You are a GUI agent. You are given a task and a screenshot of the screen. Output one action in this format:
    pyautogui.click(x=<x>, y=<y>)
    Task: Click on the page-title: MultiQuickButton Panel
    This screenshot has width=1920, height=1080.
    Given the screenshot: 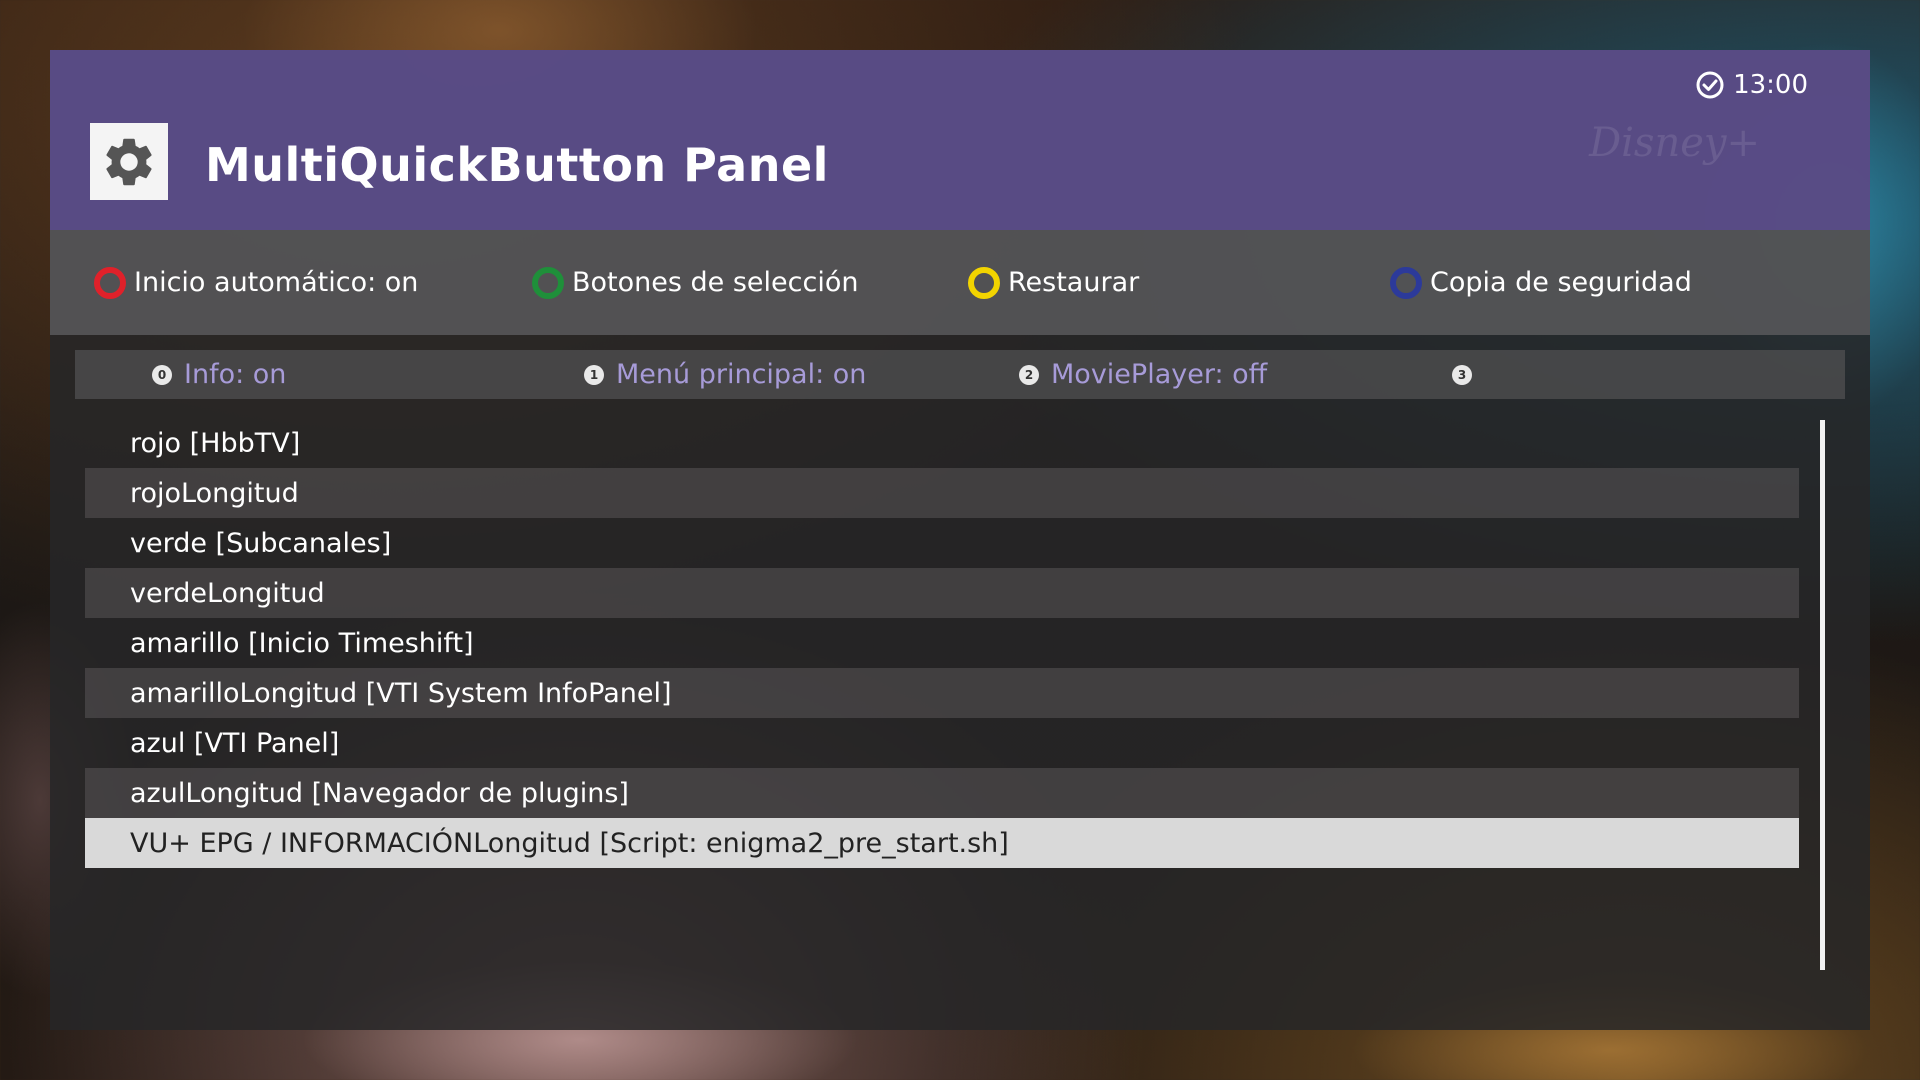 What is the action you would take?
    pyautogui.click(x=517, y=165)
    